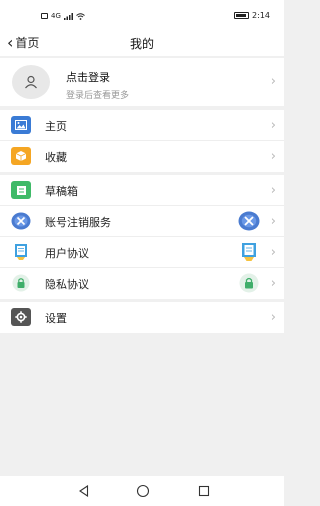 The width and height of the screenshot is (320, 506). I want to click on menu-item-label: 收藏, so click(56, 157).